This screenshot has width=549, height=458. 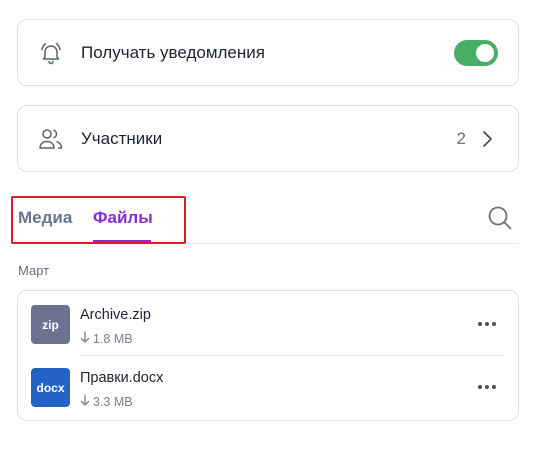 What do you see at coordinates (268, 138) in the screenshot?
I see `participants-row: Участники 2` at bounding box center [268, 138].